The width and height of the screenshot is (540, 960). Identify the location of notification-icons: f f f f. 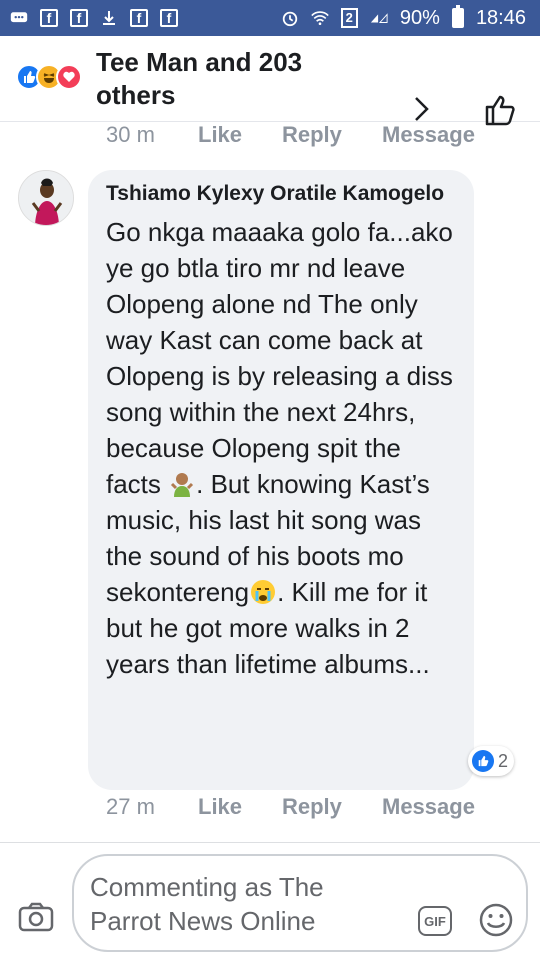
(94, 18).